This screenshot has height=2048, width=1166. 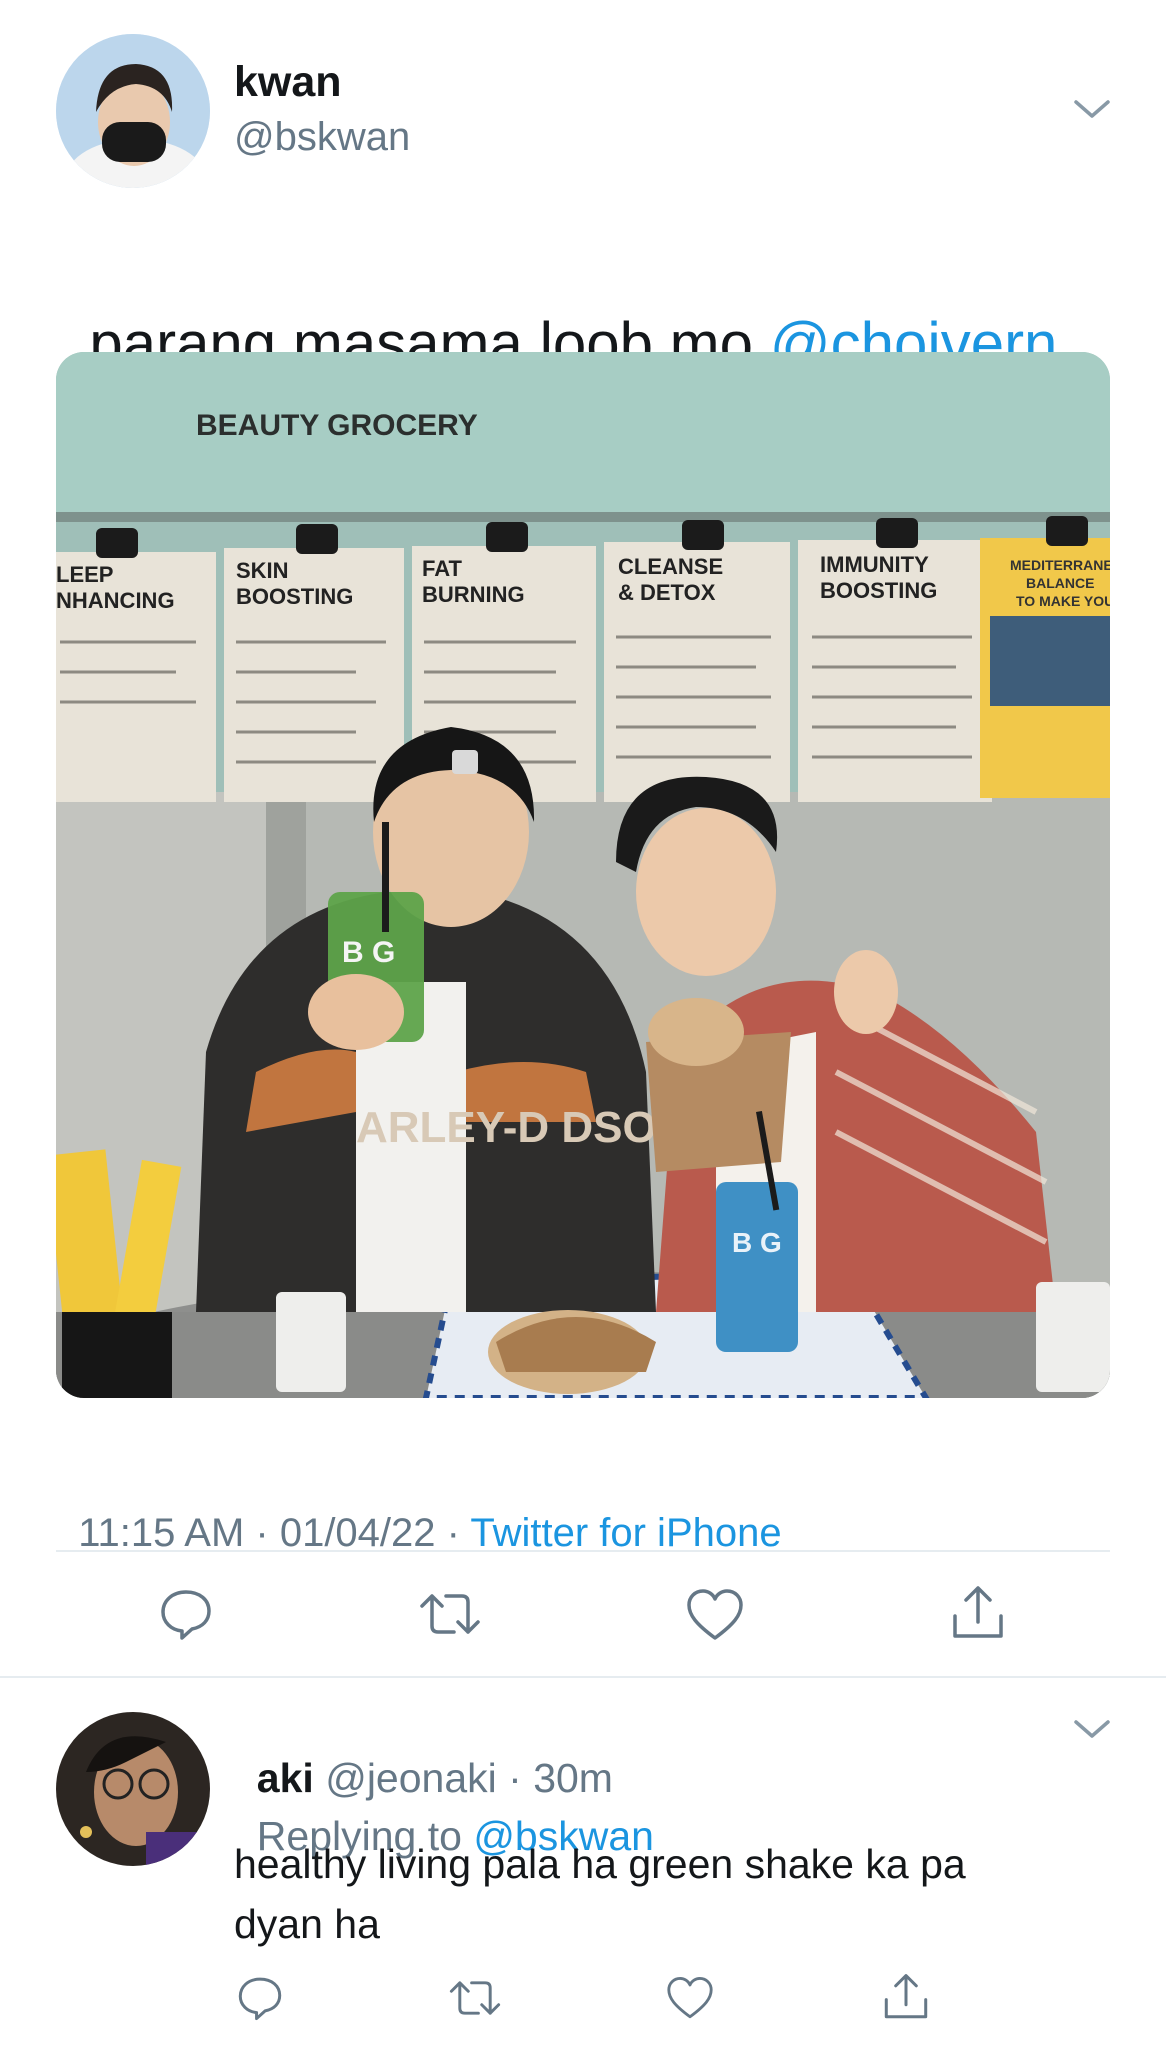 I want to click on author-avatar, so click(x=133, y=111).